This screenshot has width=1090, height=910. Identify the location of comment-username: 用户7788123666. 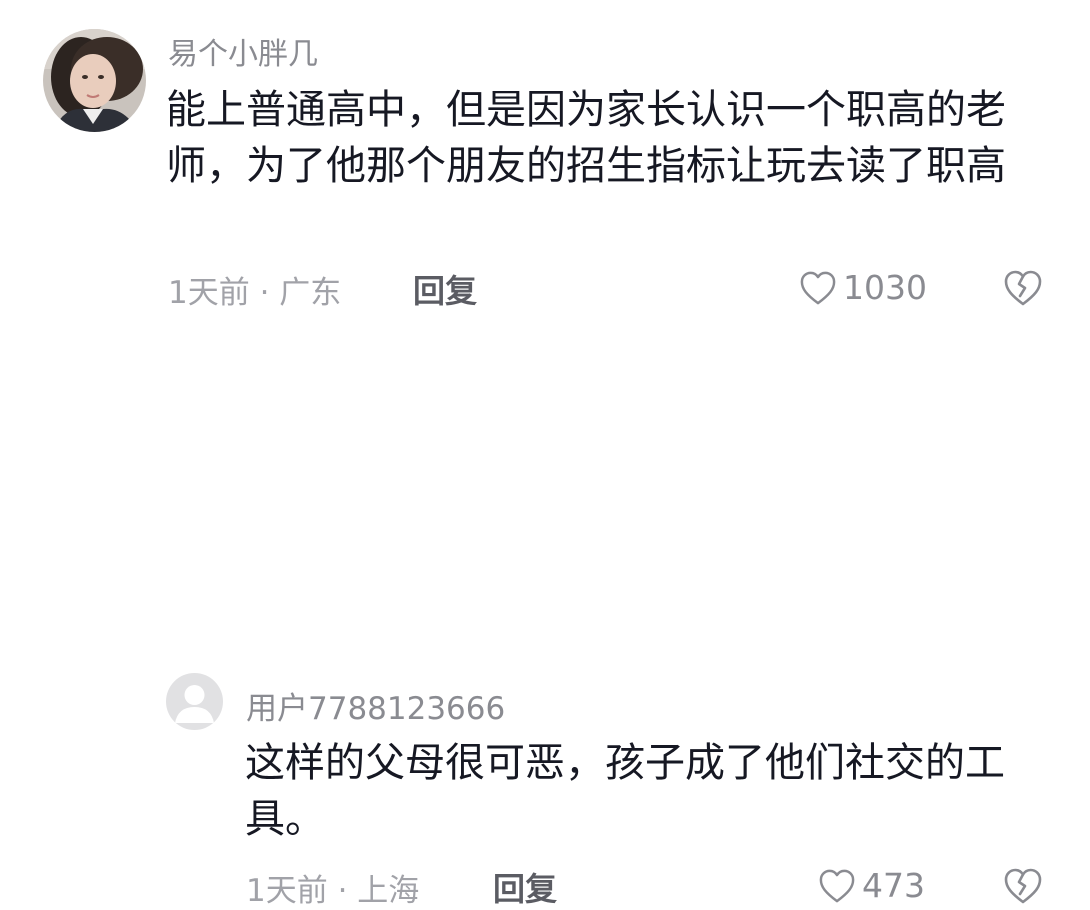
(375, 705).